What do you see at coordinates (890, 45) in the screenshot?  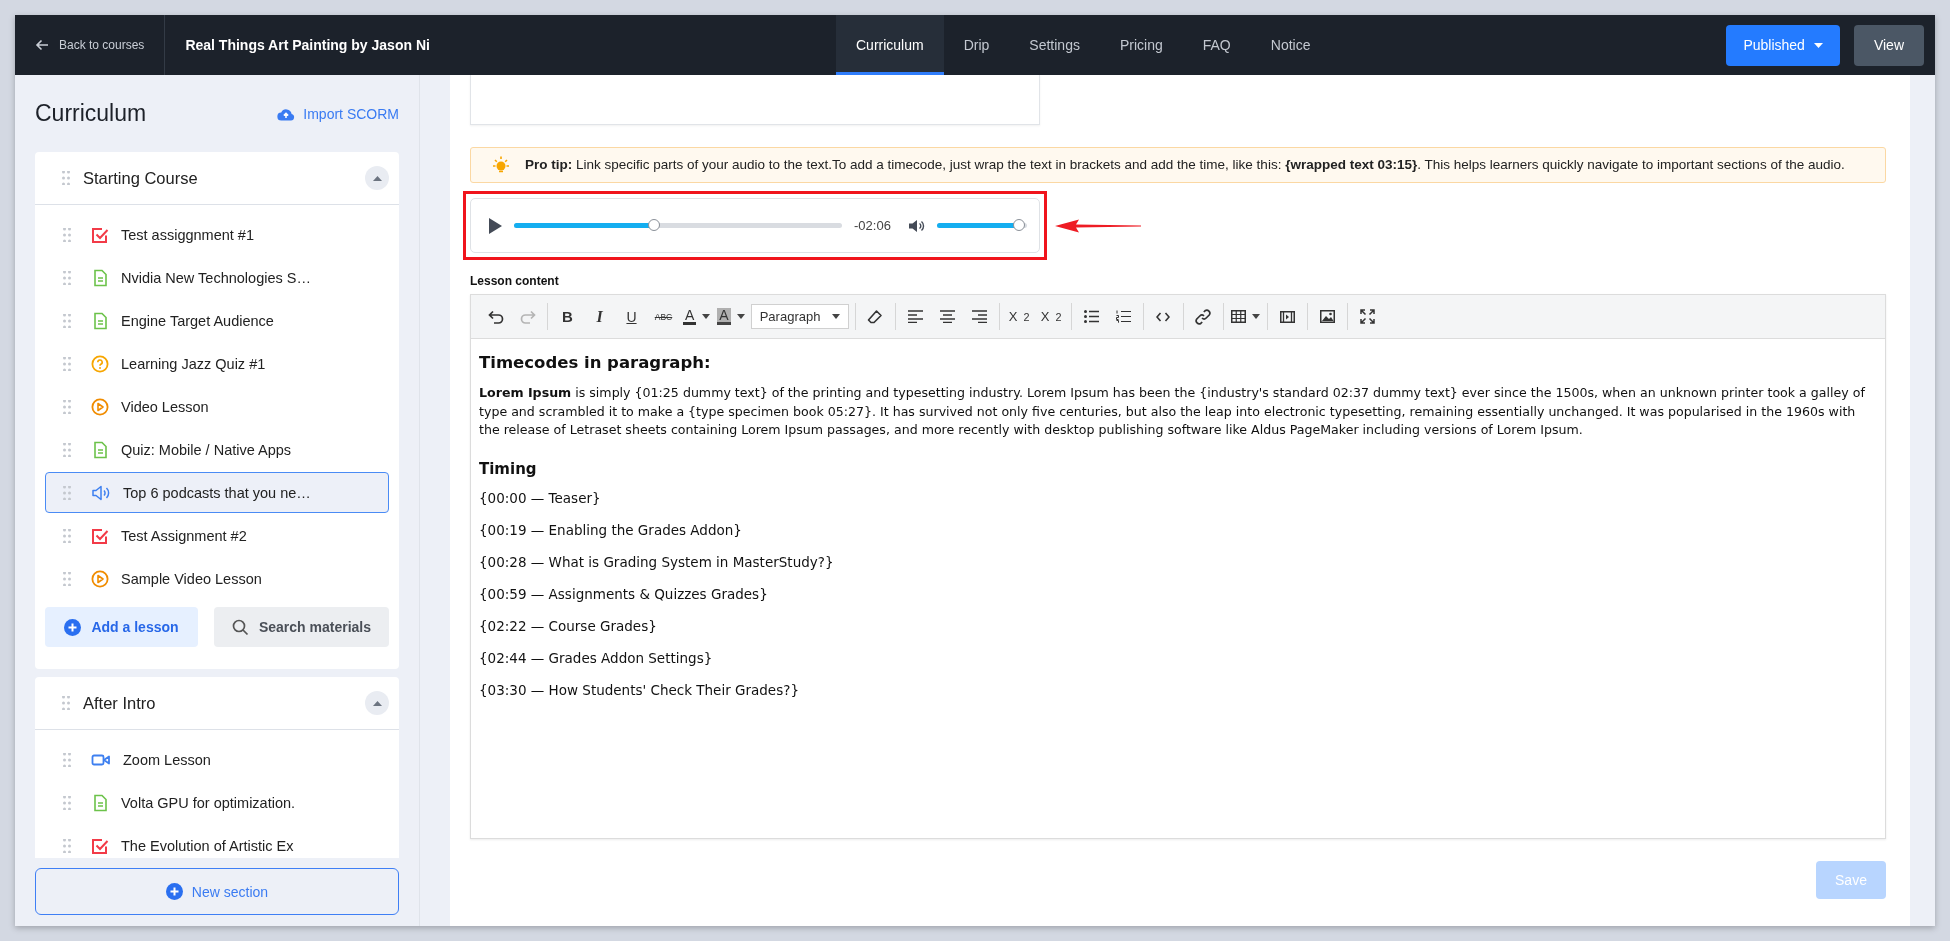 I see `nav-tab: Curriculum` at bounding box center [890, 45].